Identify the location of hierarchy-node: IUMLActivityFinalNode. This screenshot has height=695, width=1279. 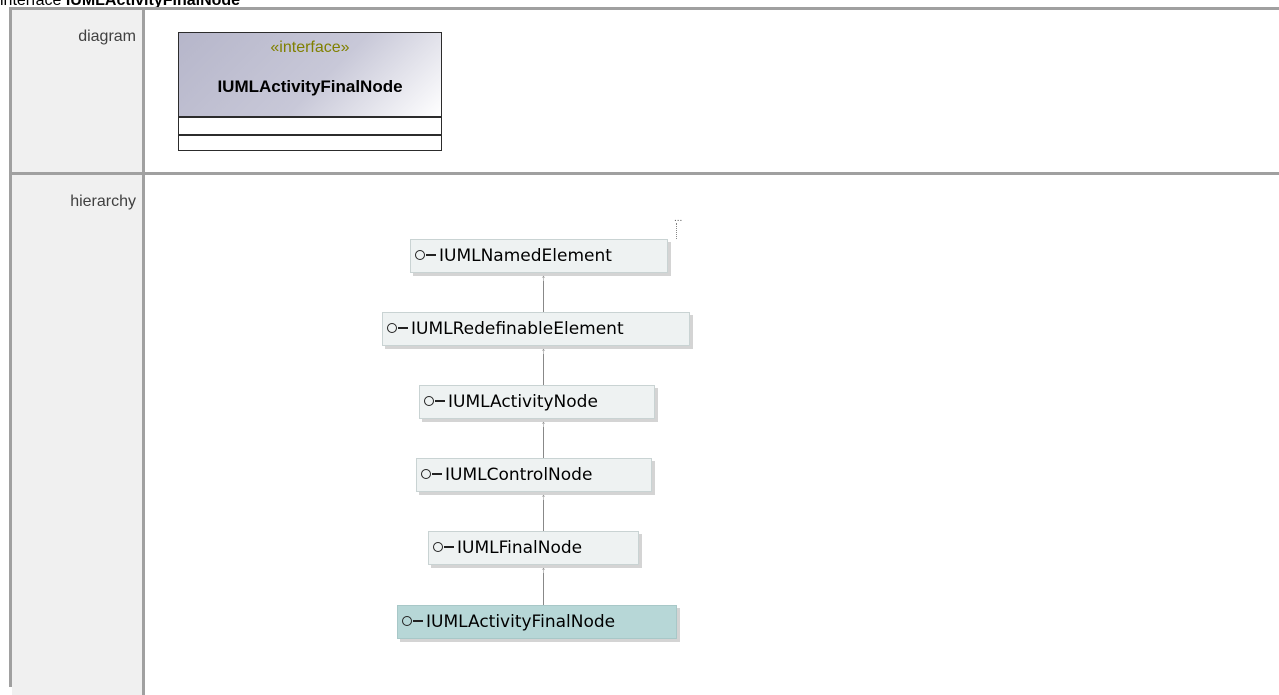
(537, 622).